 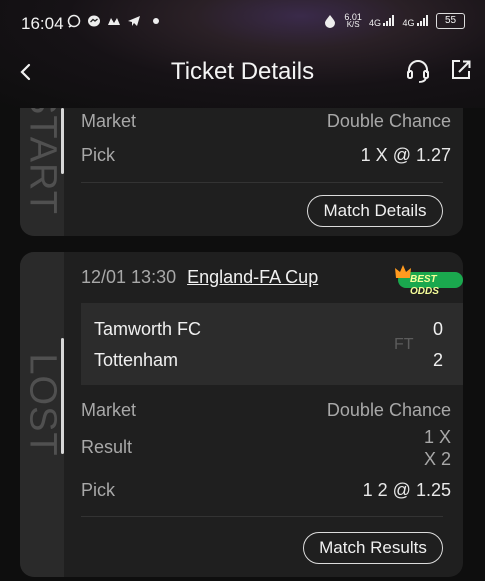 I want to click on match-header: 12/01 13:30 England-FA Cup, so click(x=199, y=277).